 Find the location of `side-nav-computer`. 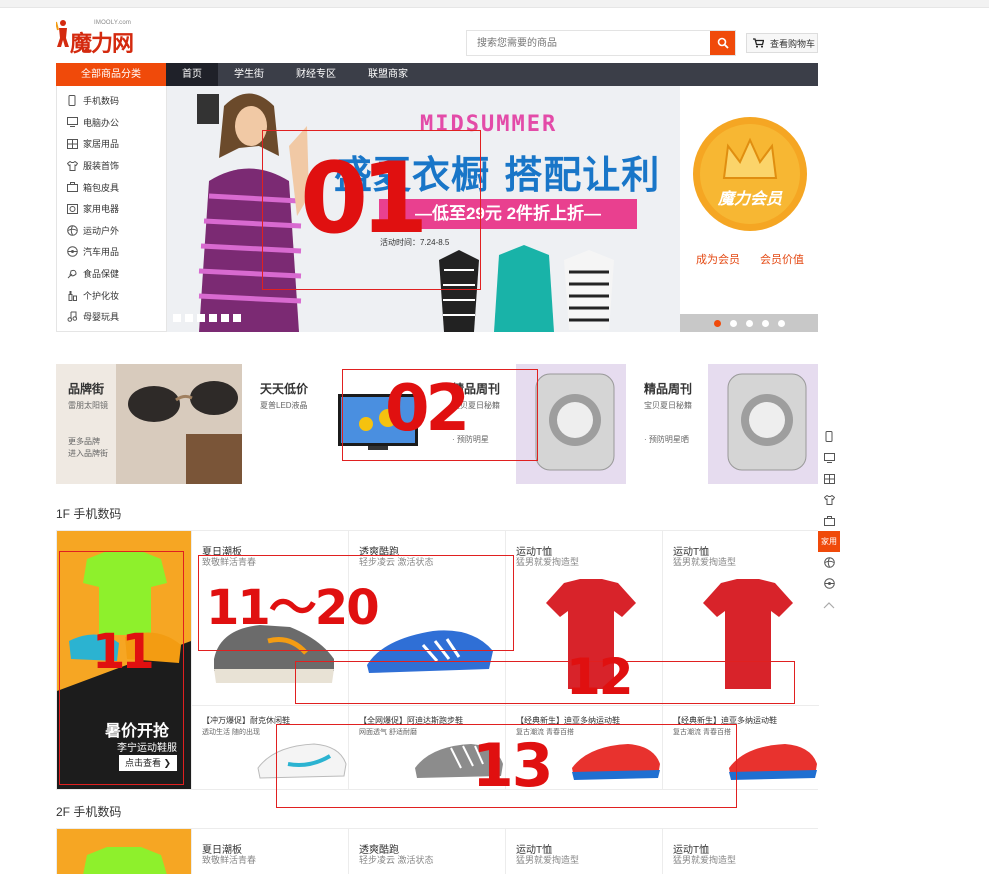

side-nav-computer is located at coordinates (829, 457).